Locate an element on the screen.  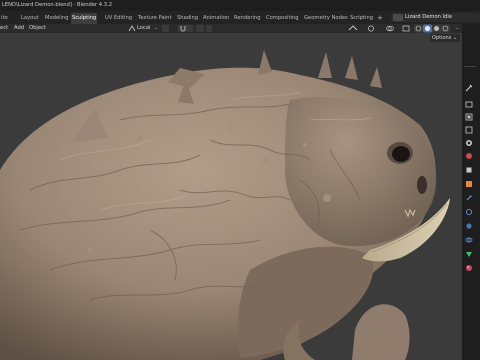
output-icon is located at coordinates (469, 117).